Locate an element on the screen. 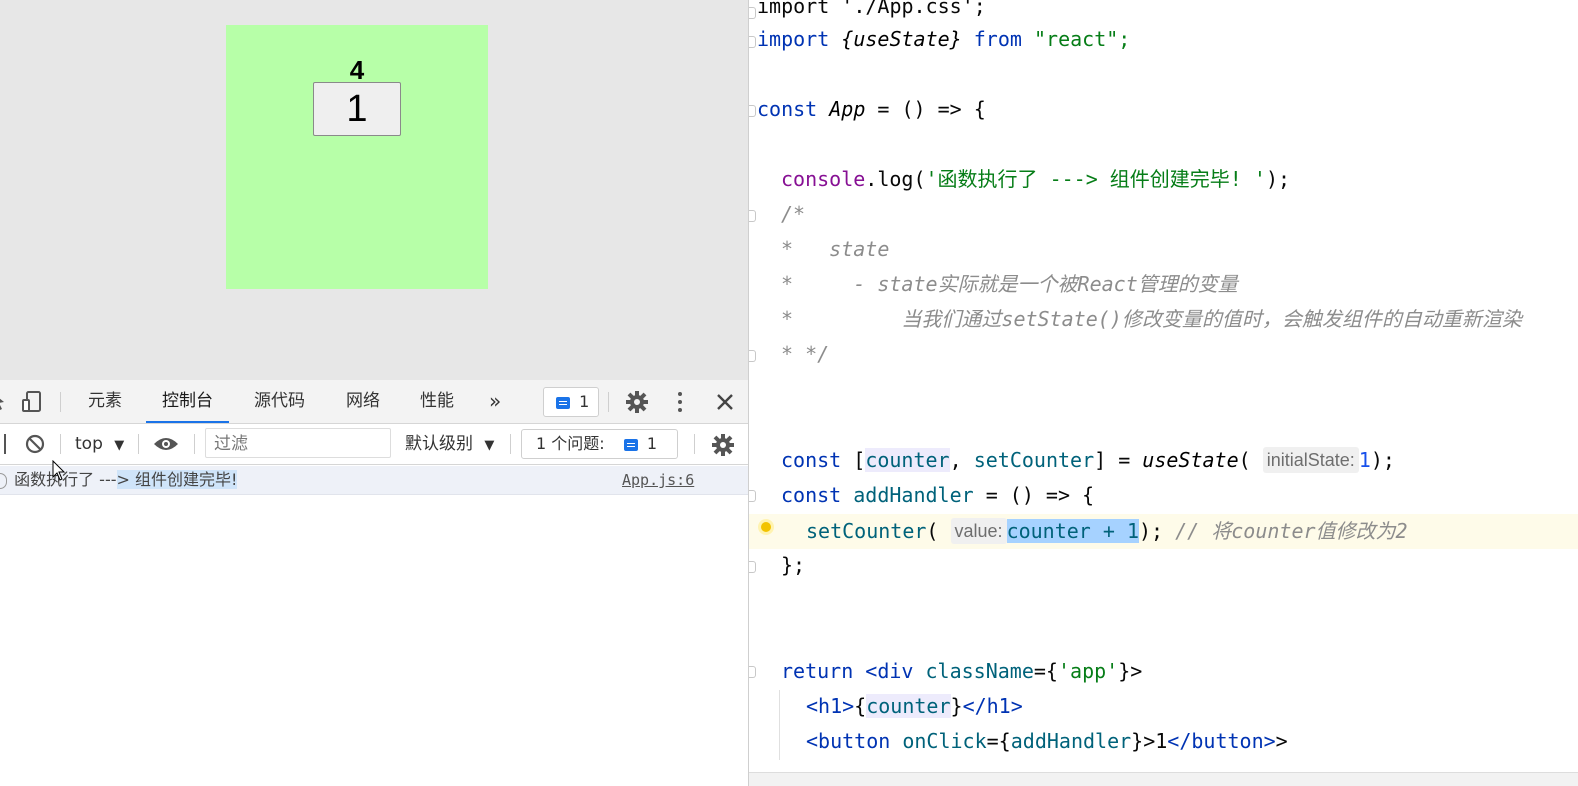 The width and height of the screenshot is (1578, 786). tab-console: 控制台 is located at coordinates (187, 401).